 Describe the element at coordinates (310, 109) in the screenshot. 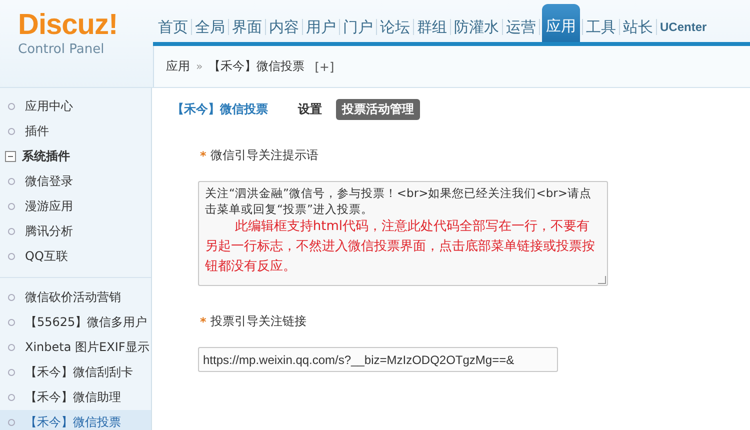

I see `sub-tab: 设置` at that location.